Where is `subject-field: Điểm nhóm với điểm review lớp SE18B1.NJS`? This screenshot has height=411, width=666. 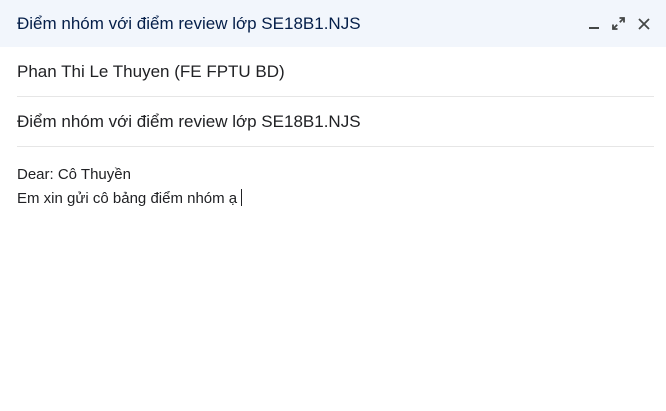 subject-field: Điểm nhóm với điểm review lớp SE18B1.NJS is located at coordinates (335, 122).